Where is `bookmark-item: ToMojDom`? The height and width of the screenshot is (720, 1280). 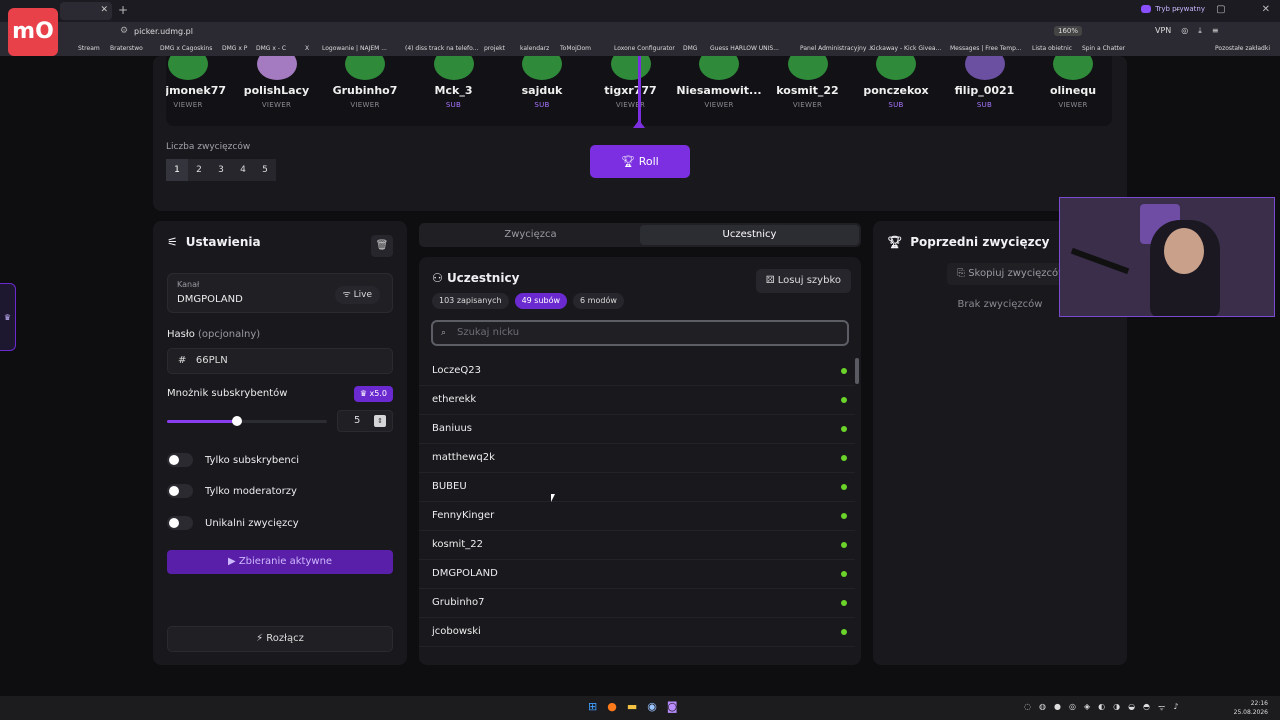
bookmark-item: ToMojDom is located at coordinates (575, 48).